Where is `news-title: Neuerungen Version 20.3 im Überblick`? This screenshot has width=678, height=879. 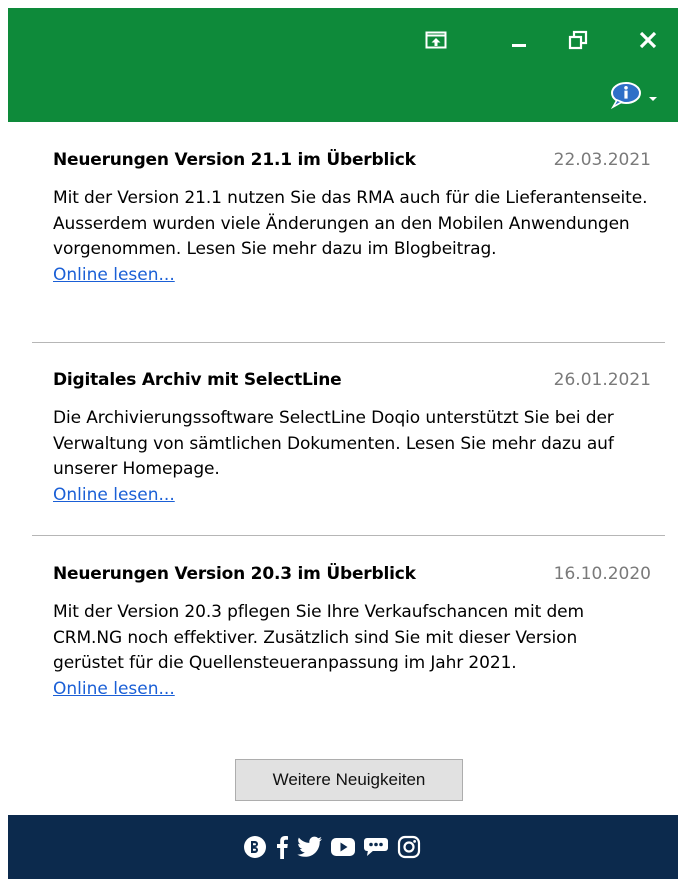
news-title: Neuerungen Version 20.3 im Überblick is located at coordinates (234, 574).